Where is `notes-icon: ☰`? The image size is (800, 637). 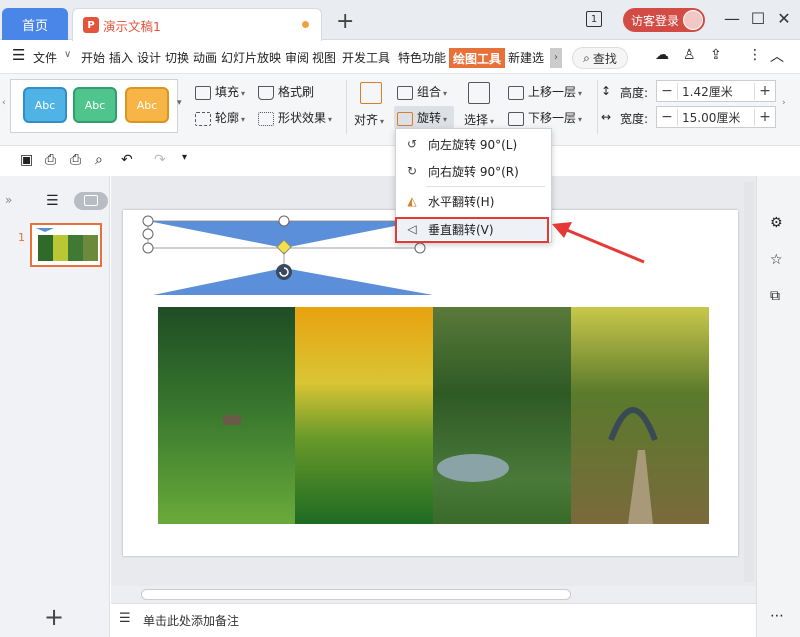 notes-icon: ☰ is located at coordinates (125, 618).